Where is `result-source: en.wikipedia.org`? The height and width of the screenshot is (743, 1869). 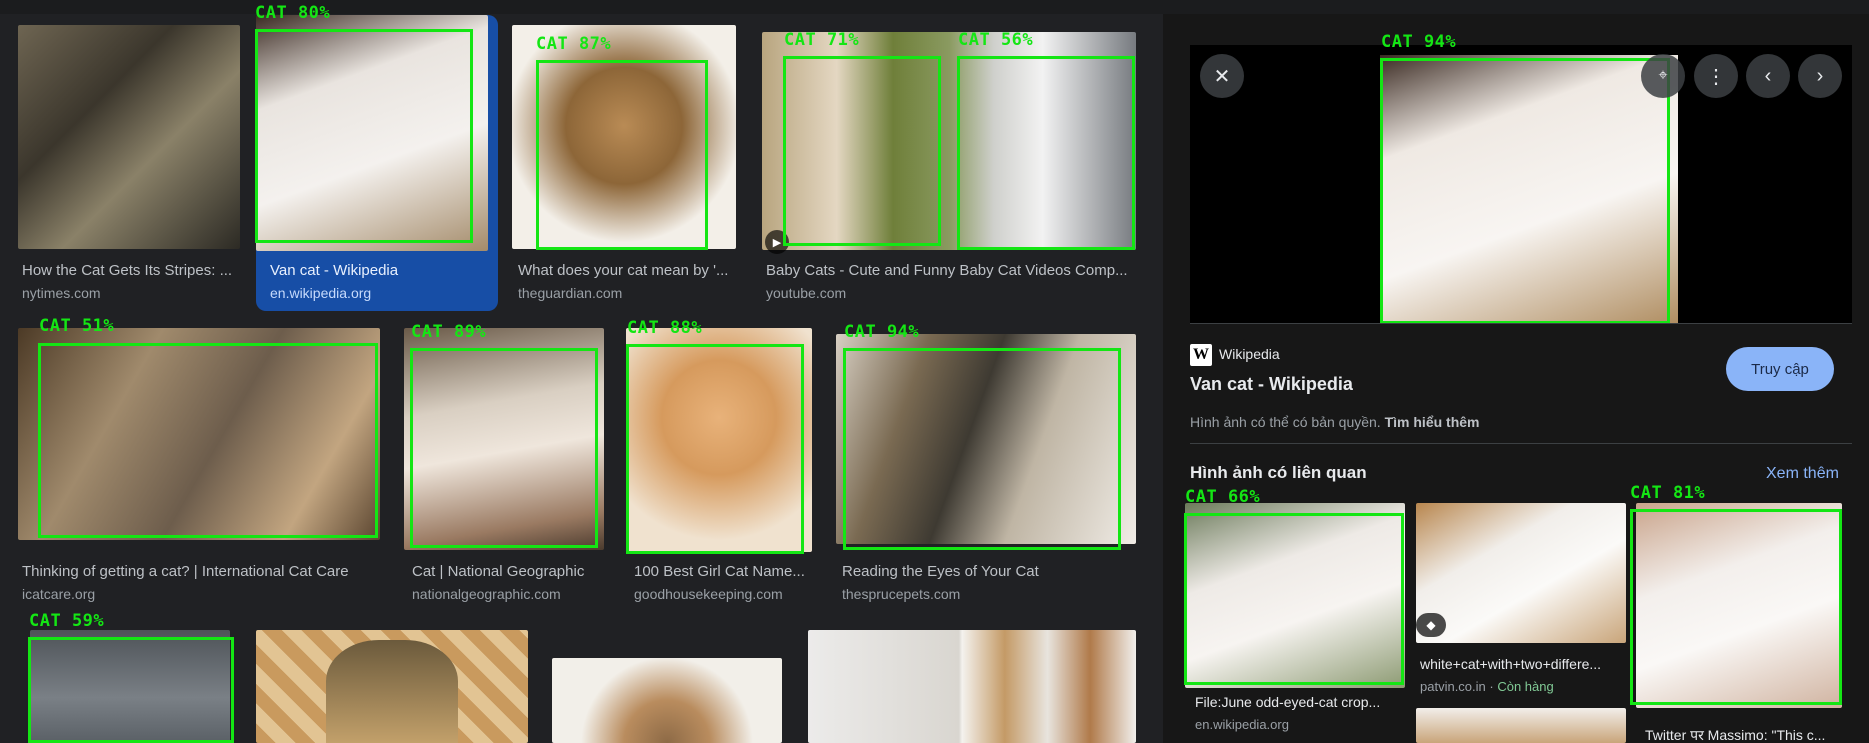
result-source: en.wikipedia.org is located at coordinates (320, 293).